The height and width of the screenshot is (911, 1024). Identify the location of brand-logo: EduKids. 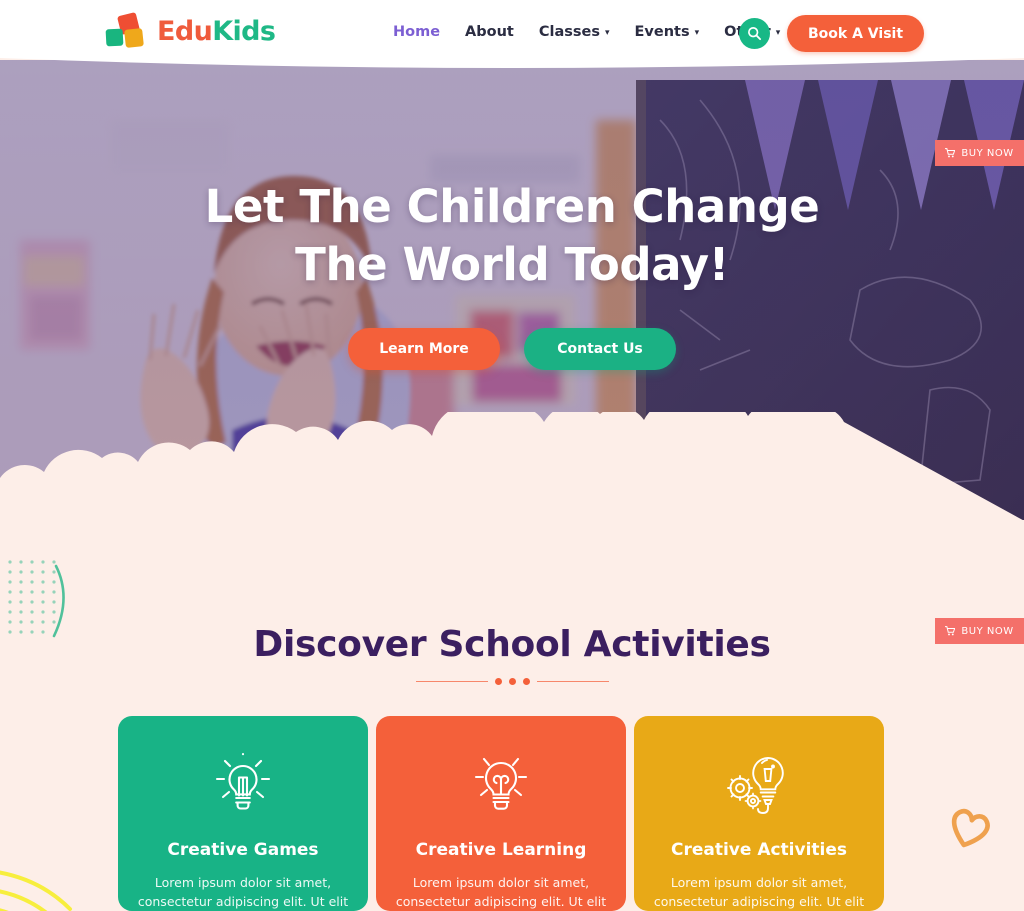
(190, 30).